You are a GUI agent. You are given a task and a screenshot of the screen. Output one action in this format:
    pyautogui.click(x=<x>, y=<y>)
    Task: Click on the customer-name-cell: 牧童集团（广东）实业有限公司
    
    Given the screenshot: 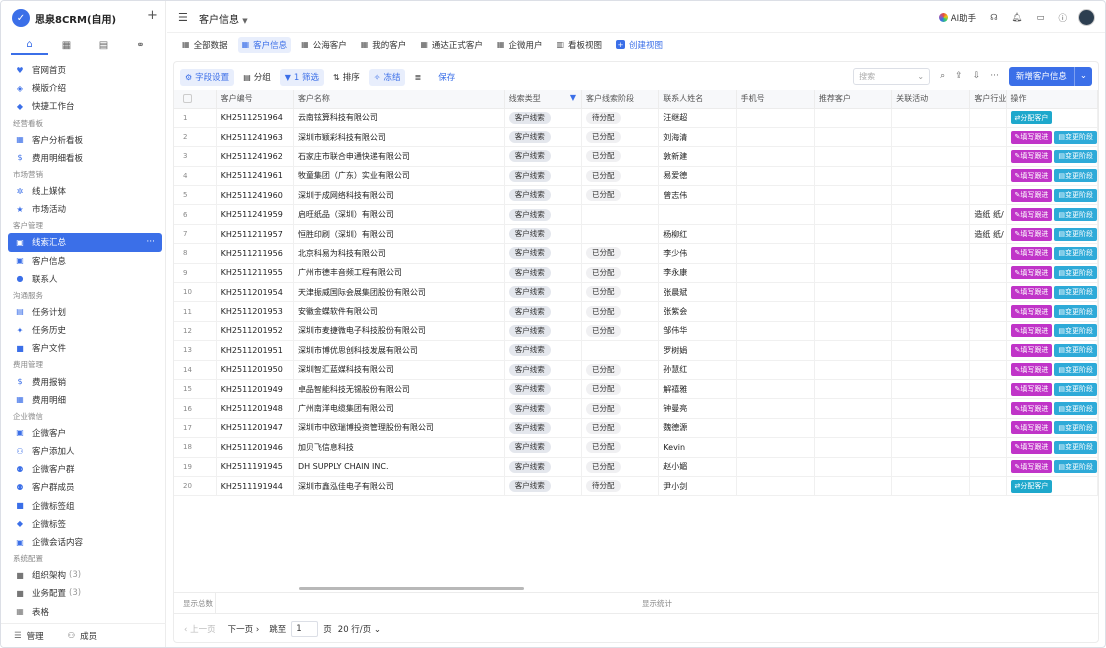 What is the action you would take?
    pyautogui.click(x=399, y=176)
    